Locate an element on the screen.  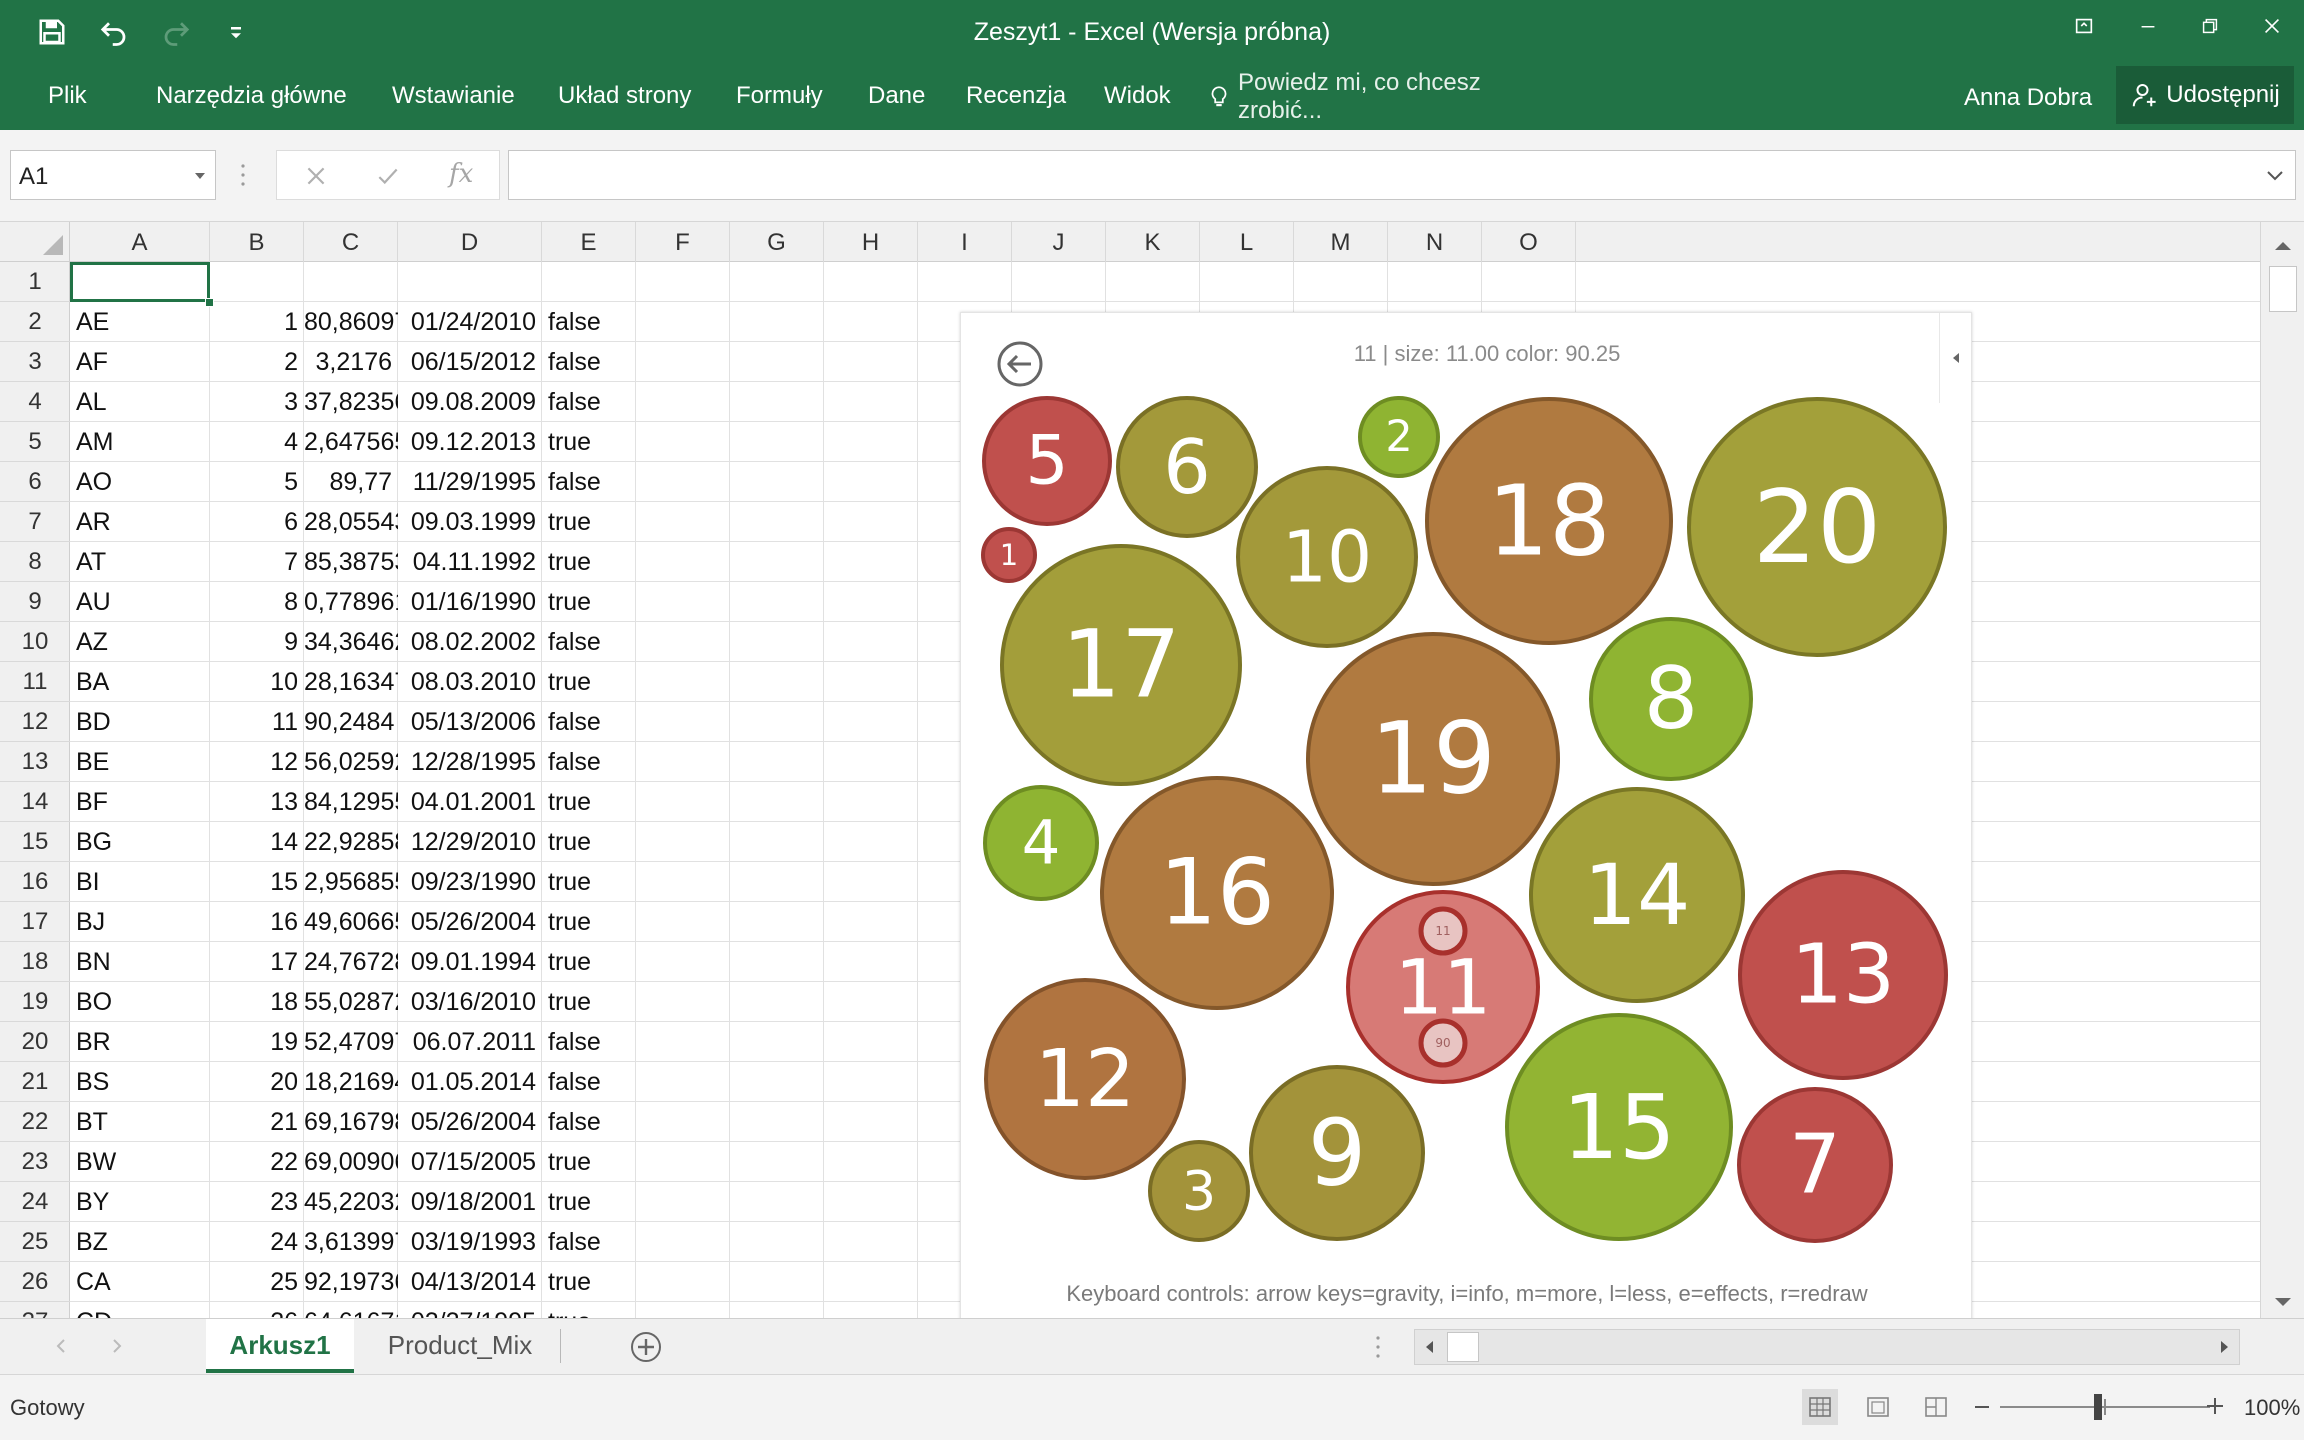
bubble-19: 19 is located at coordinates (1433, 759).